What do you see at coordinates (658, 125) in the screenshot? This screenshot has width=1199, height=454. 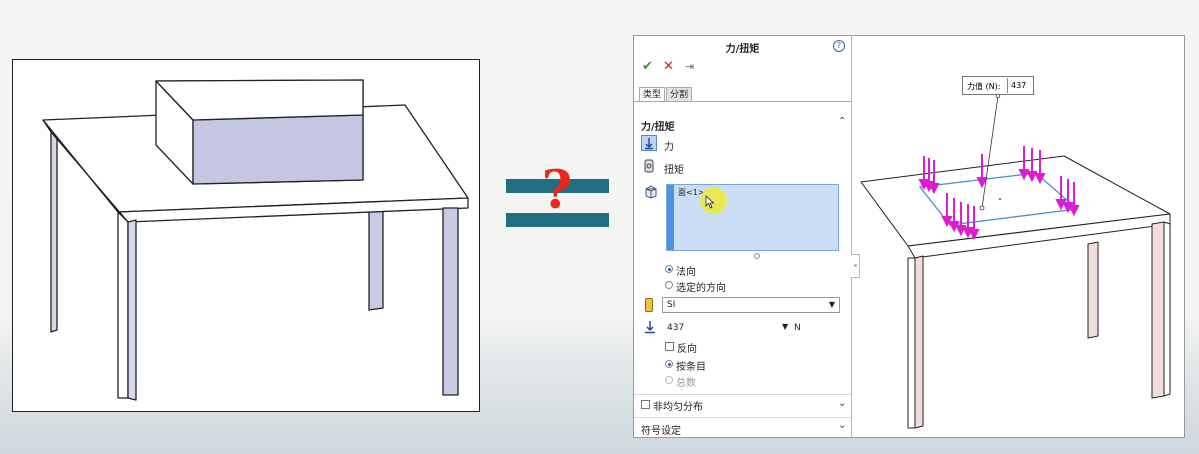 I see `force-section-header: 力/扭矩` at bounding box center [658, 125].